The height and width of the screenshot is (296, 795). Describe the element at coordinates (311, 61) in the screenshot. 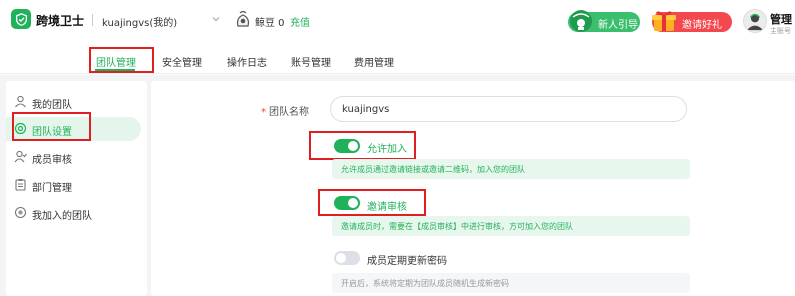

I see `tab-account-management: 账号管理` at that location.